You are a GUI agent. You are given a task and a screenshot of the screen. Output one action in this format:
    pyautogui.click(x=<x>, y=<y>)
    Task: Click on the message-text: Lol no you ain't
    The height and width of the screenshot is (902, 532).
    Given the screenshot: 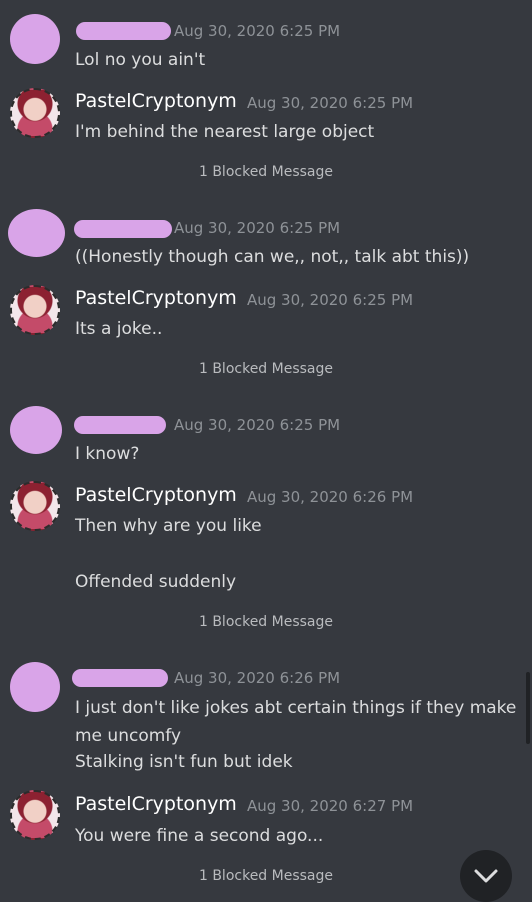 What is the action you would take?
    pyautogui.click(x=140, y=60)
    